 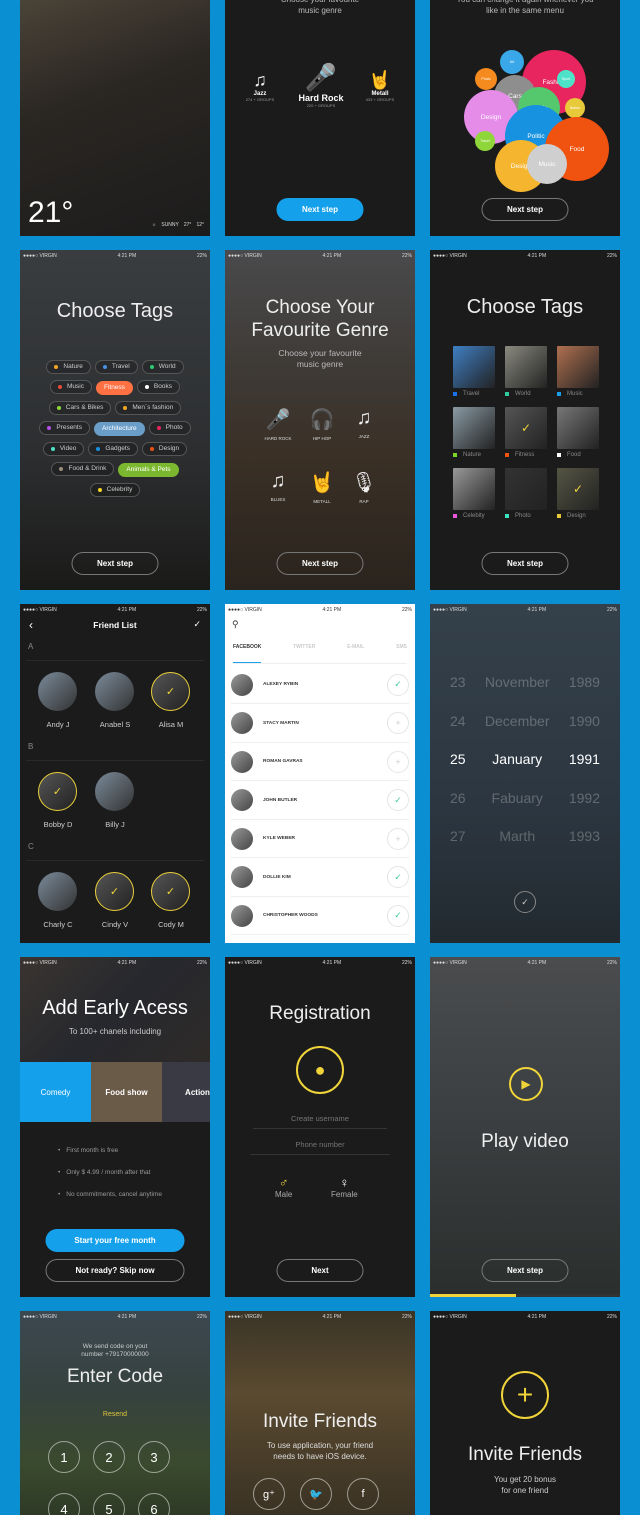 What do you see at coordinates (260, 86) in the screenshot?
I see `genre-option: ♫ Jazz 274 + GROUPS` at bounding box center [260, 86].